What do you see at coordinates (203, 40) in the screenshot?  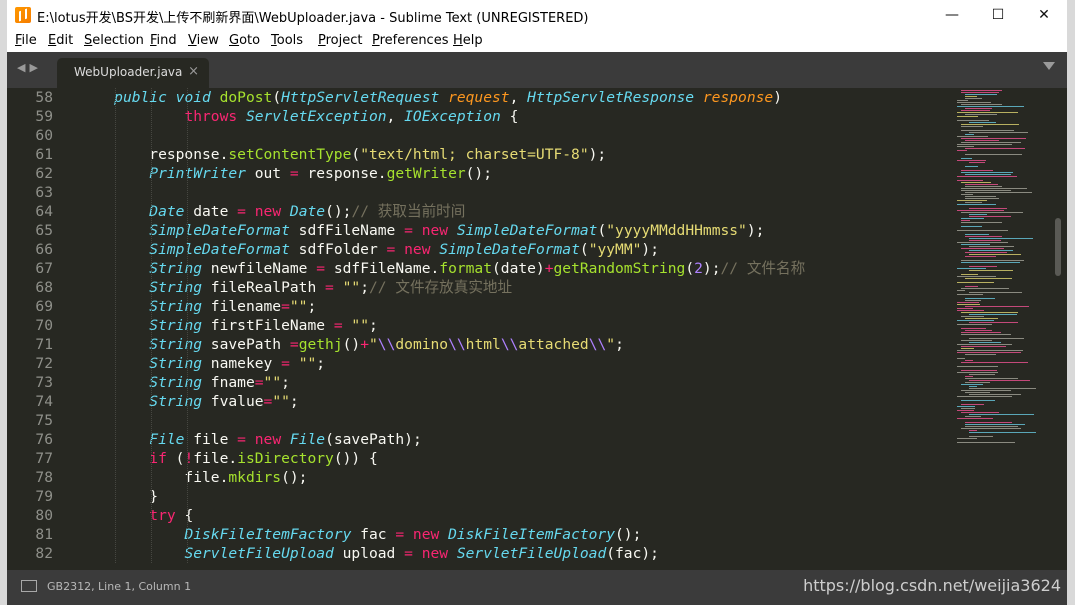 I see `menu-view: View` at bounding box center [203, 40].